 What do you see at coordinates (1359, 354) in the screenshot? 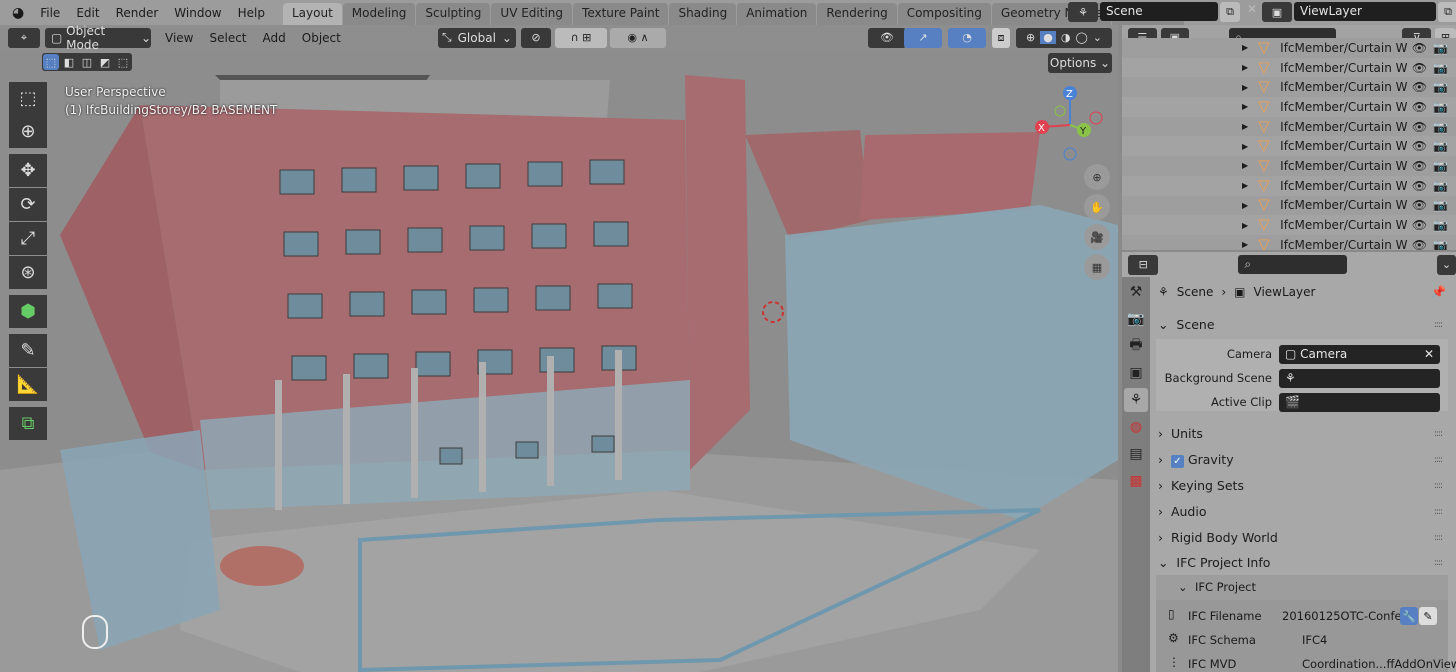
I see `camera-field: ▢ Camera ✕` at bounding box center [1359, 354].